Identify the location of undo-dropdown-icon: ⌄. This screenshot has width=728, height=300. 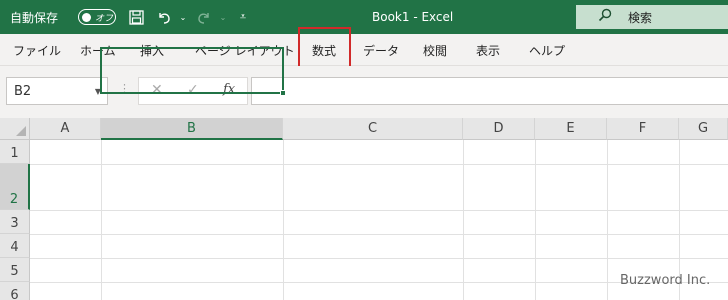
(183, 17).